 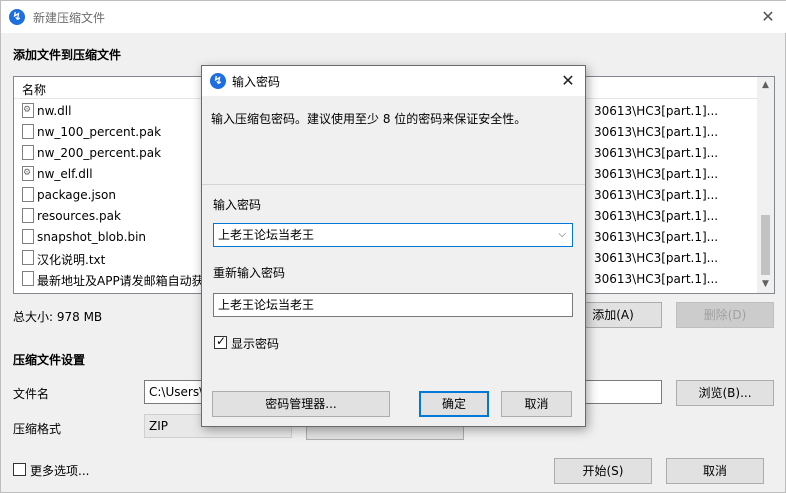 I want to click on scroll-up-icon: ▲, so click(x=765, y=85).